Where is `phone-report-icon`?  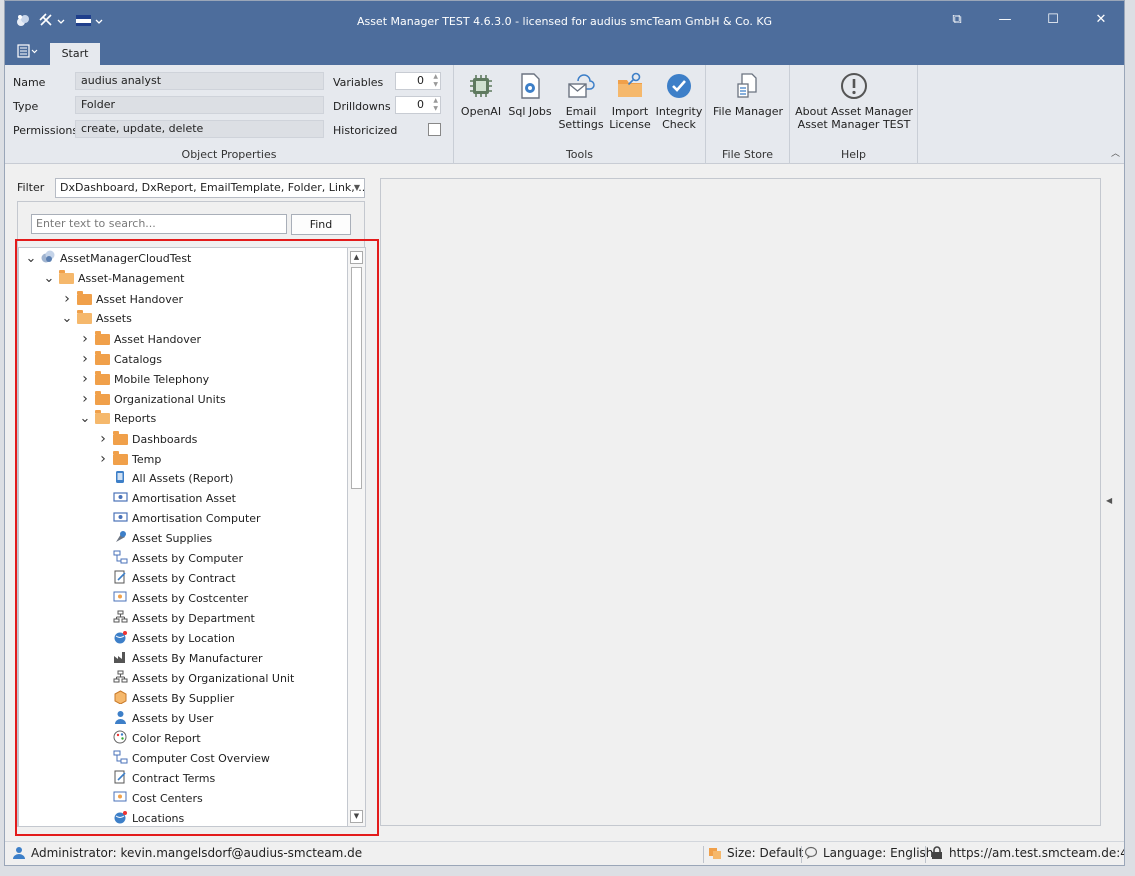 phone-report-icon is located at coordinates (120, 477).